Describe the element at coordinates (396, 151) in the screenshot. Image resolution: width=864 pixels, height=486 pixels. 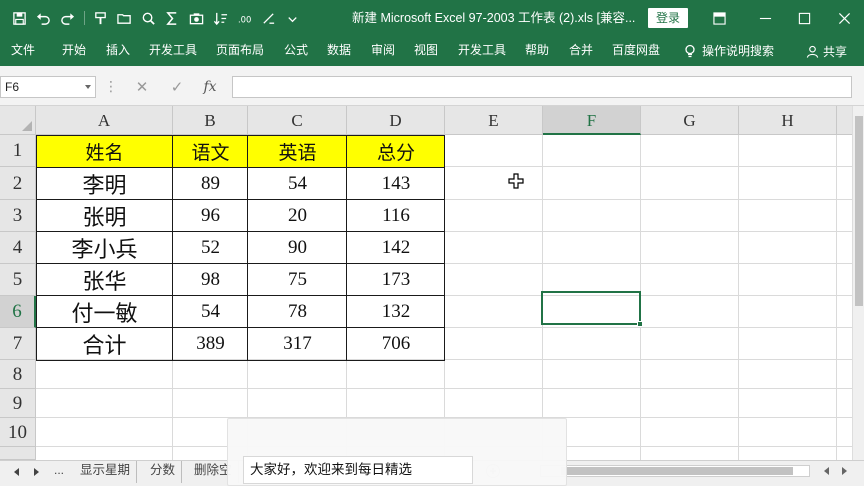
I see `table-header-cell: 总分` at that location.